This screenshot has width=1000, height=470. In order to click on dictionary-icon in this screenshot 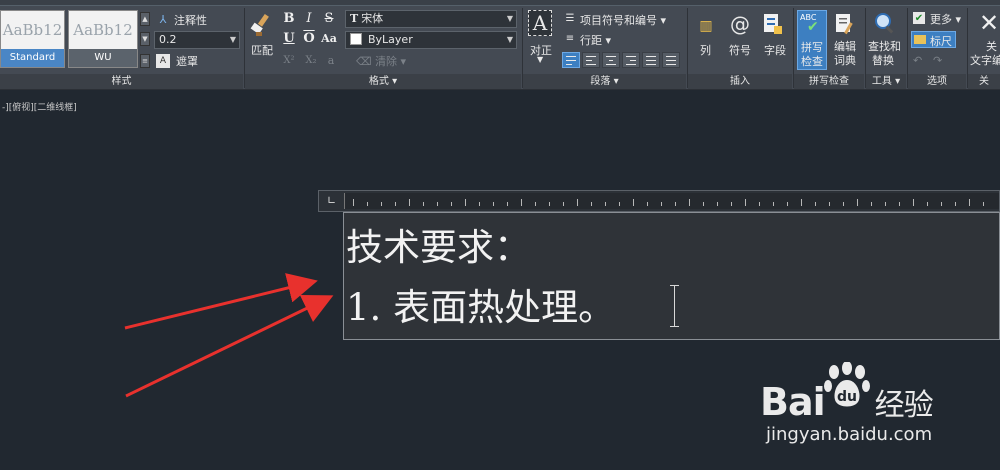, I will do `click(845, 24)`.